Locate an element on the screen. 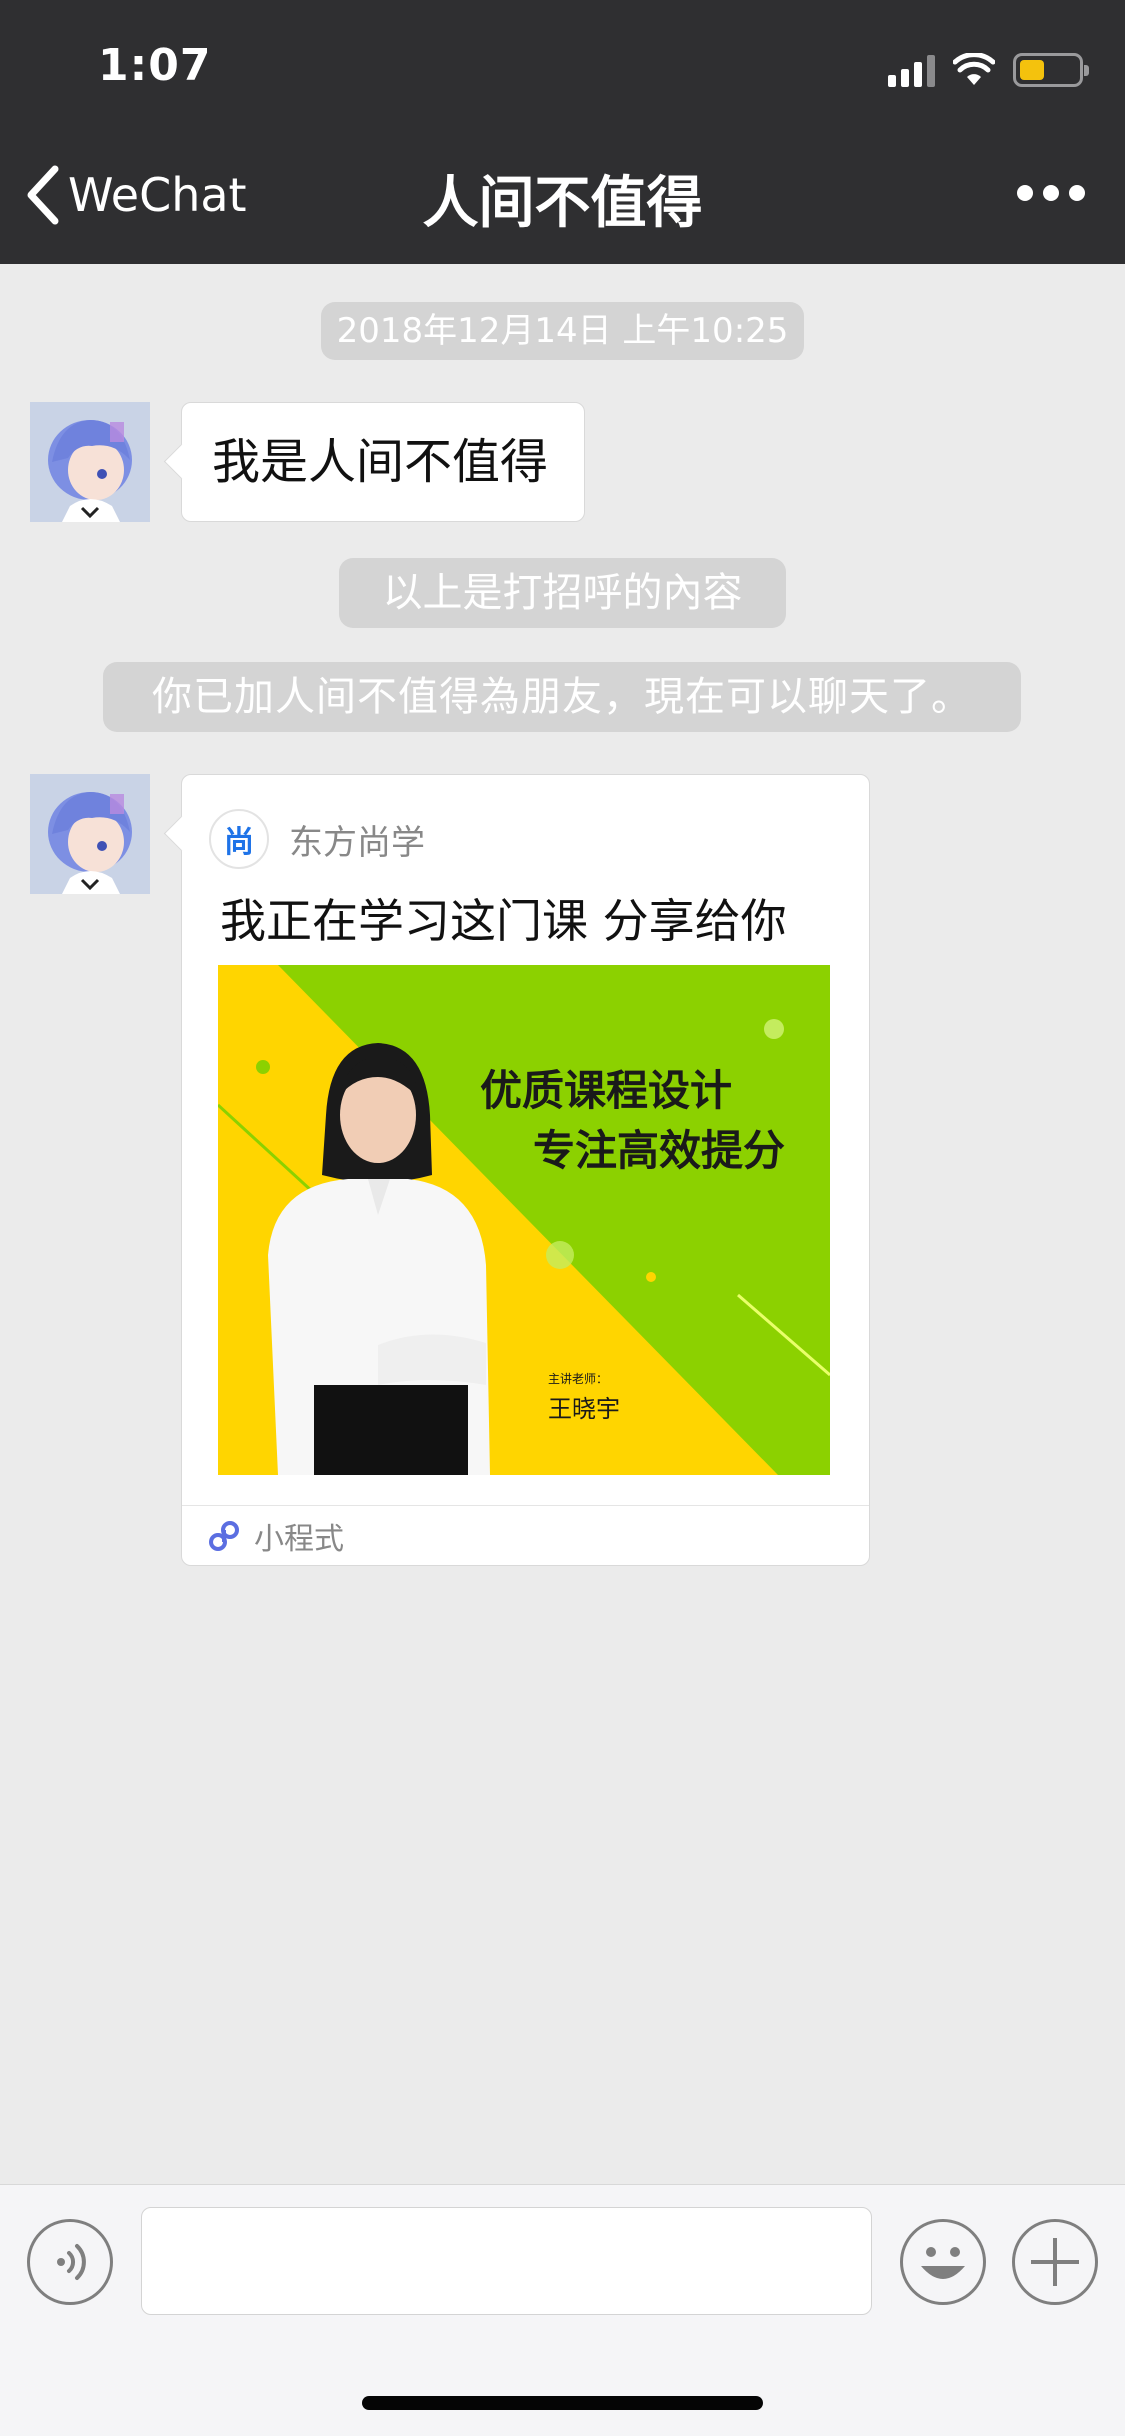 The height and width of the screenshot is (2436, 1125). cover-graphic: 优质课程设计 专注高效提分 主讲老师： 王晓宇 is located at coordinates (524, 1220).